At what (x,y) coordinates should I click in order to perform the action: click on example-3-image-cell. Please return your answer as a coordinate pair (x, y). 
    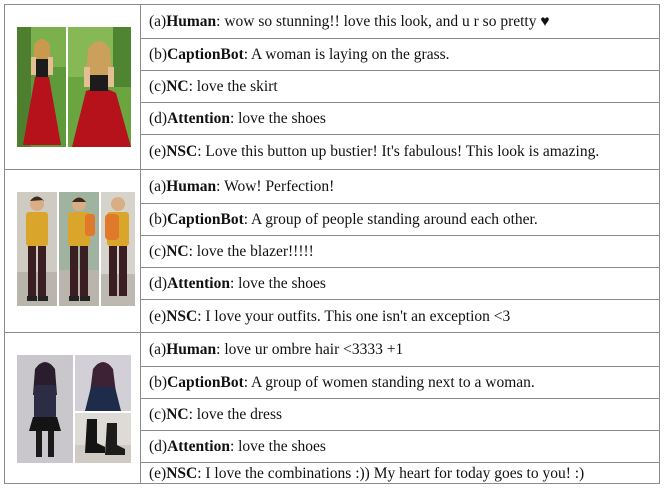
    Looking at the image, I should click on (73, 408).